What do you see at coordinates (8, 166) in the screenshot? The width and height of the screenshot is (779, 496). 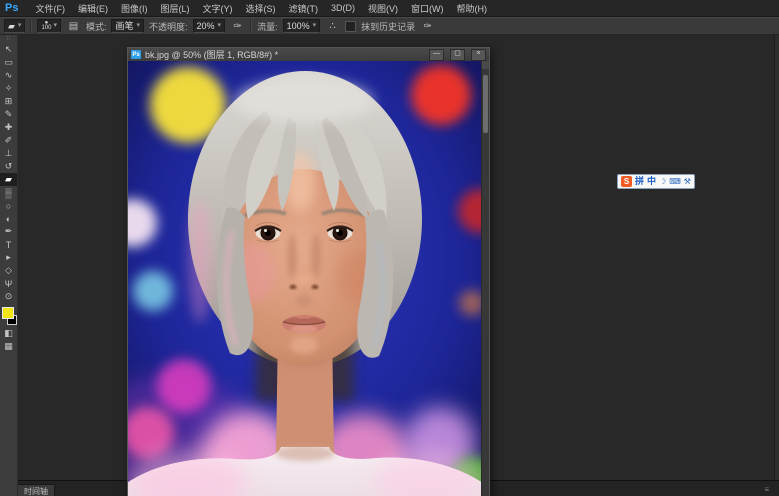 I see `tool-history-brush: ↺` at bounding box center [8, 166].